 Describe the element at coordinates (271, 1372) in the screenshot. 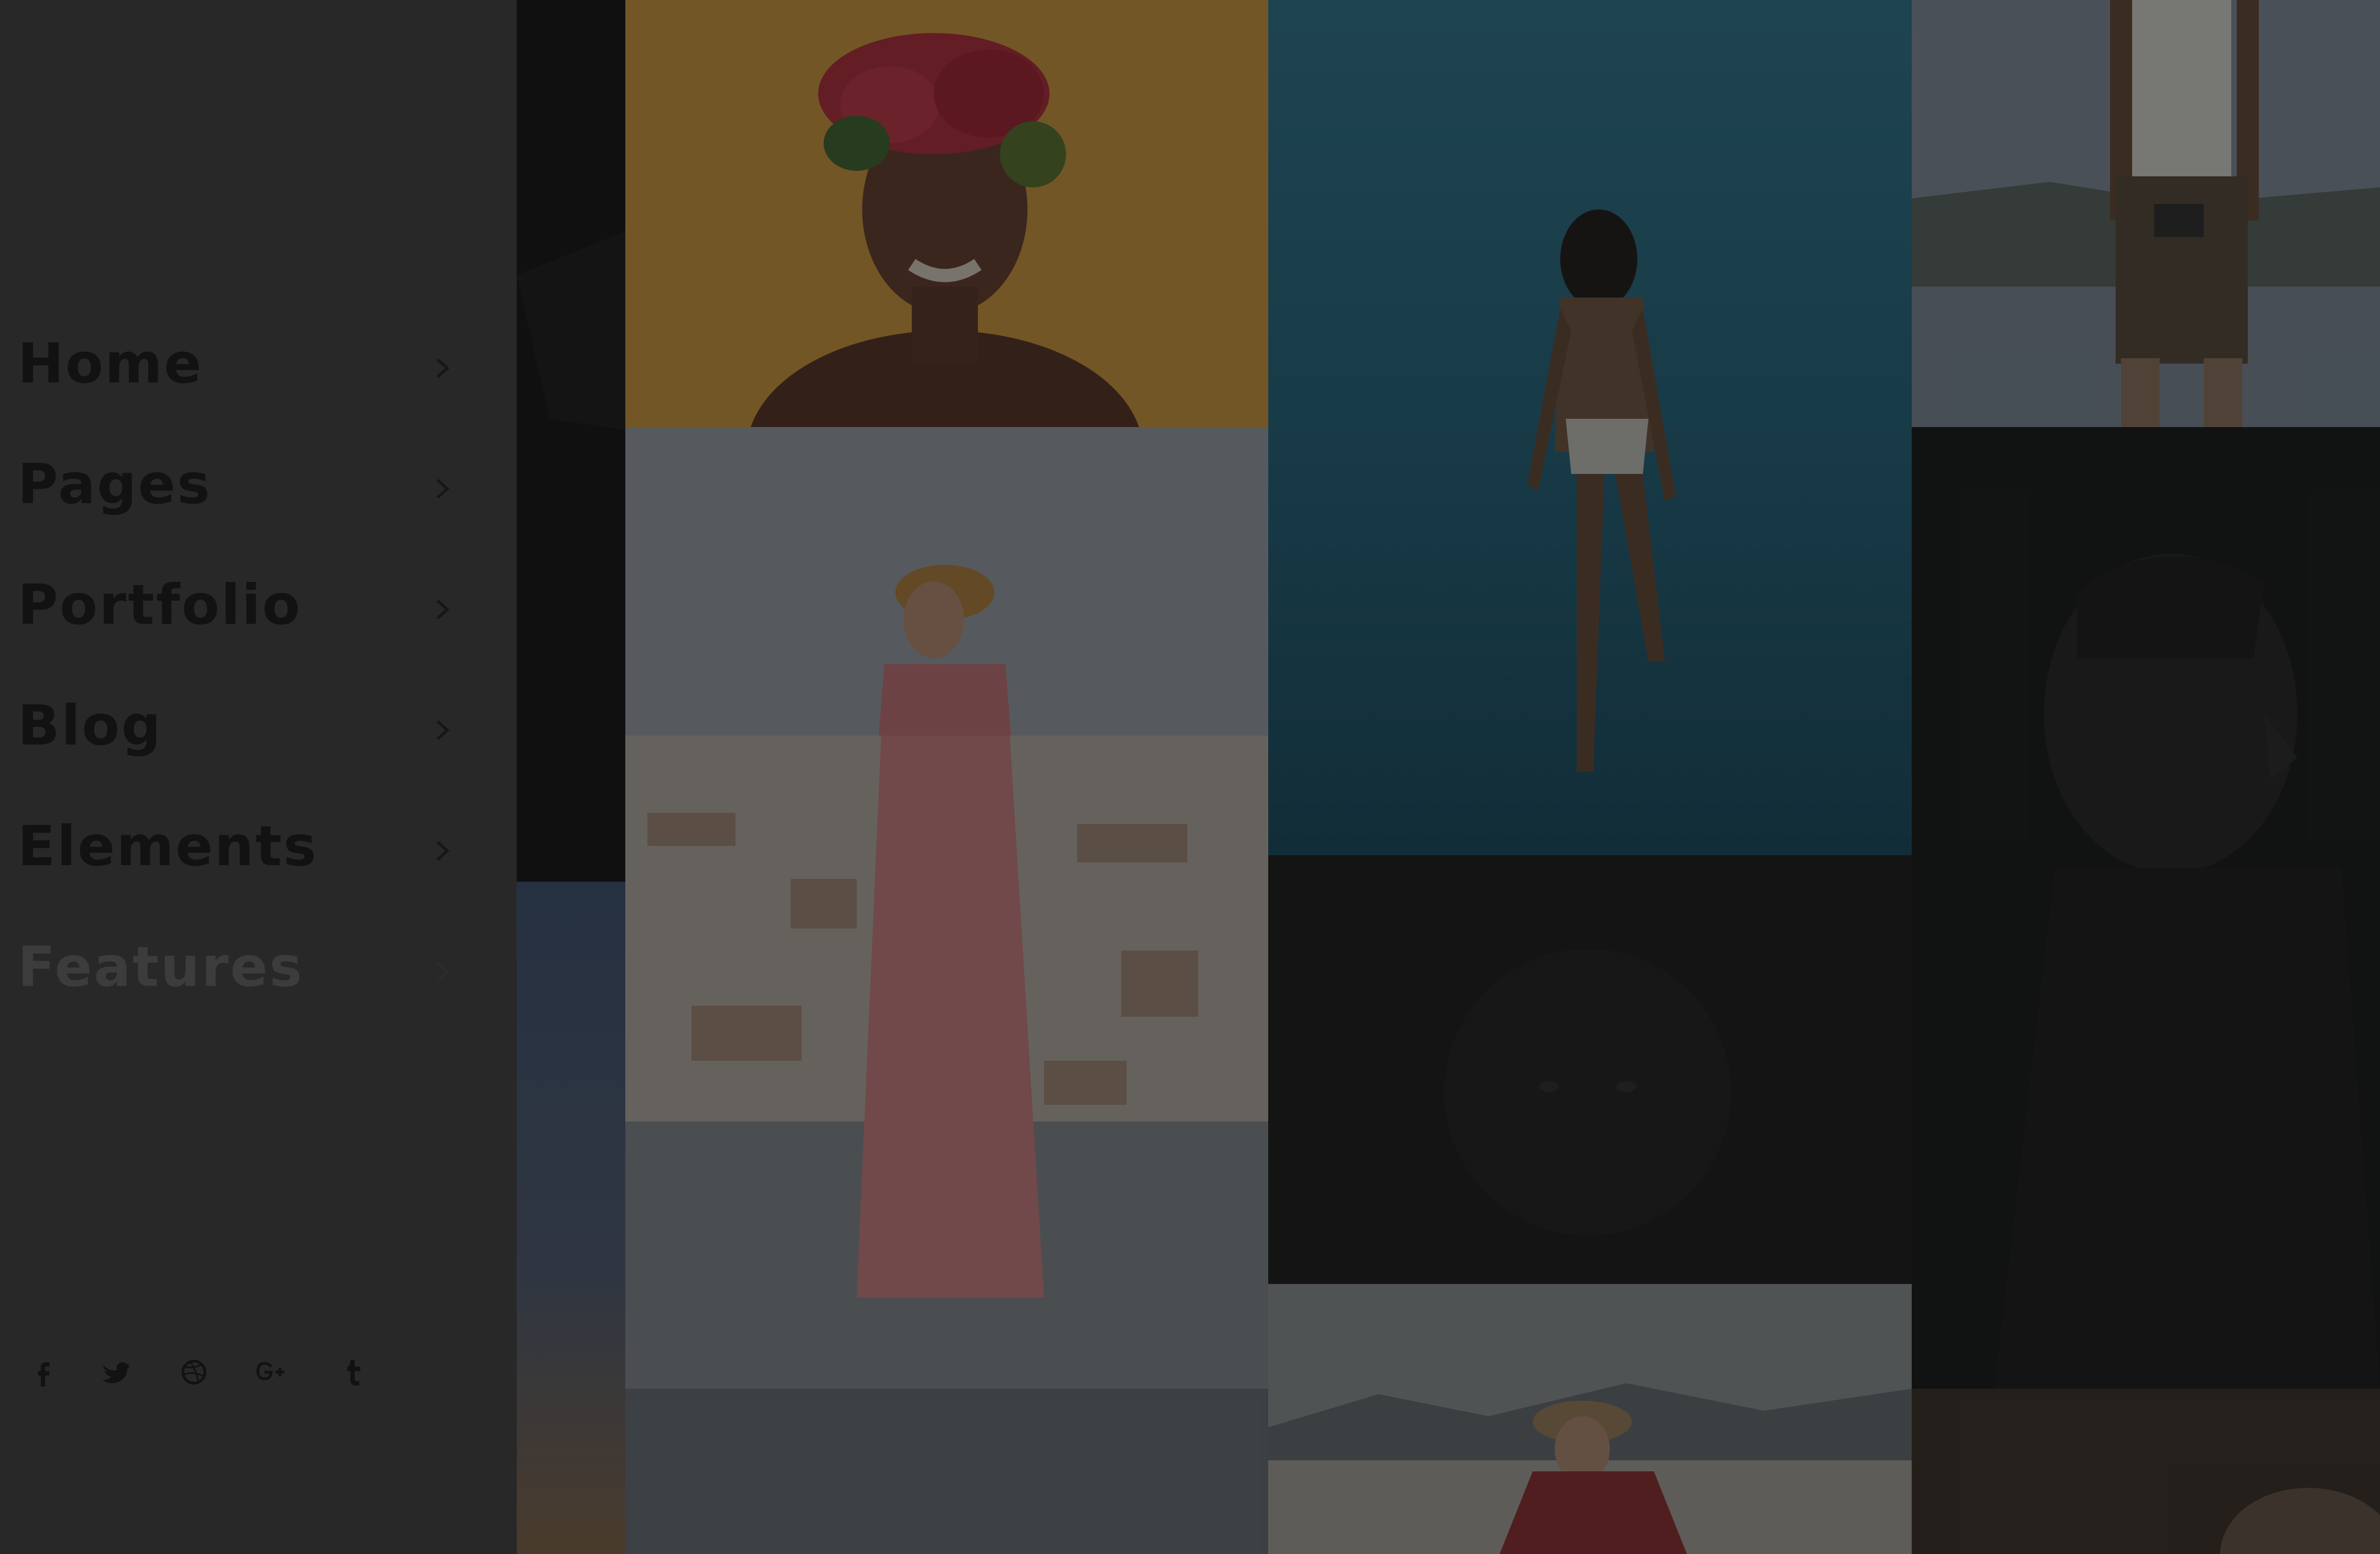

I see `google-plus-icon` at that location.